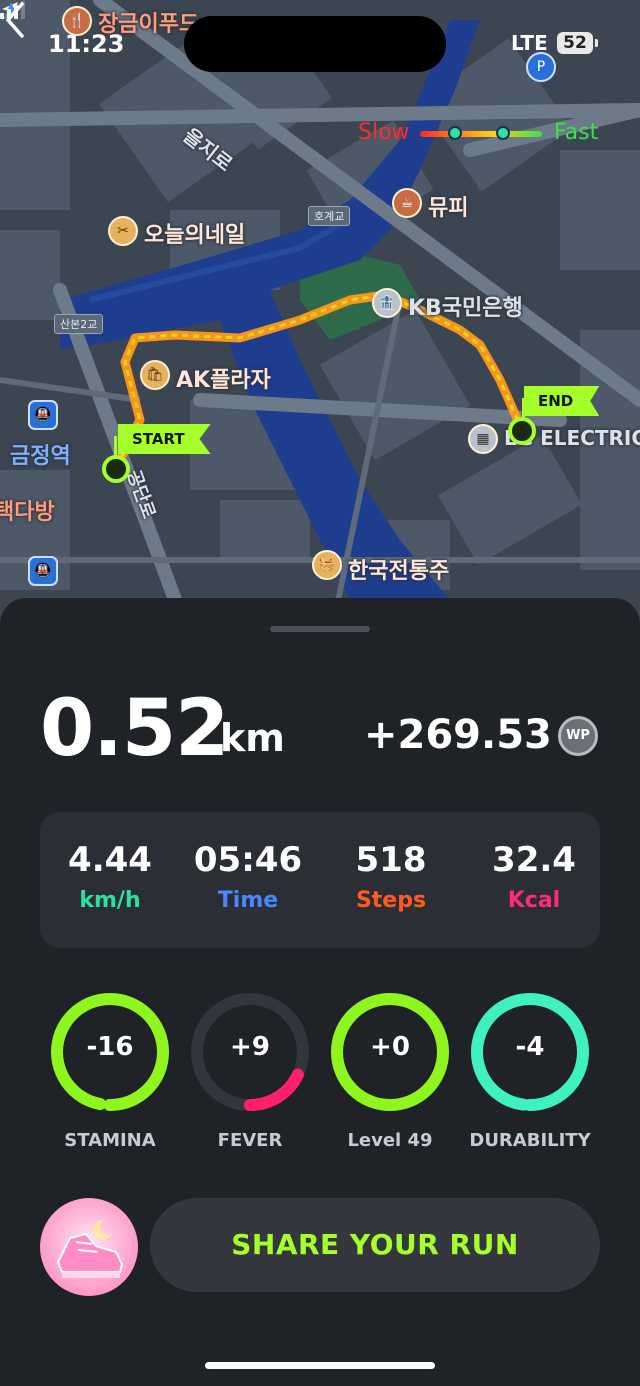 Image resolution: width=640 pixels, height=1386 pixels. Describe the element at coordinates (530, 1047) in the screenshot. I see `durability-value: -4` at that location.